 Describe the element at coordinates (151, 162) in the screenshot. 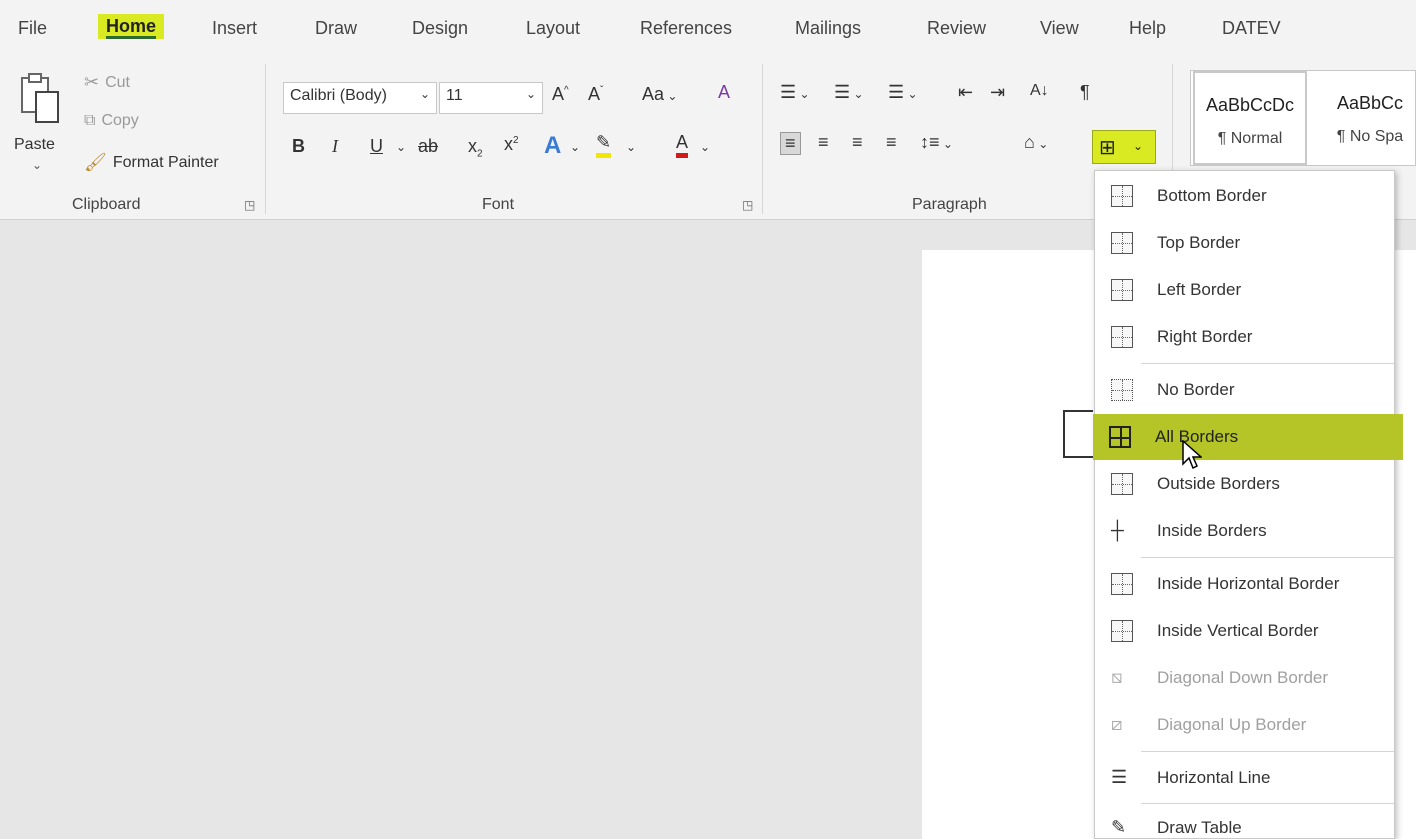

I see `format-painter-button: 🖌 Format Painter` at that location.